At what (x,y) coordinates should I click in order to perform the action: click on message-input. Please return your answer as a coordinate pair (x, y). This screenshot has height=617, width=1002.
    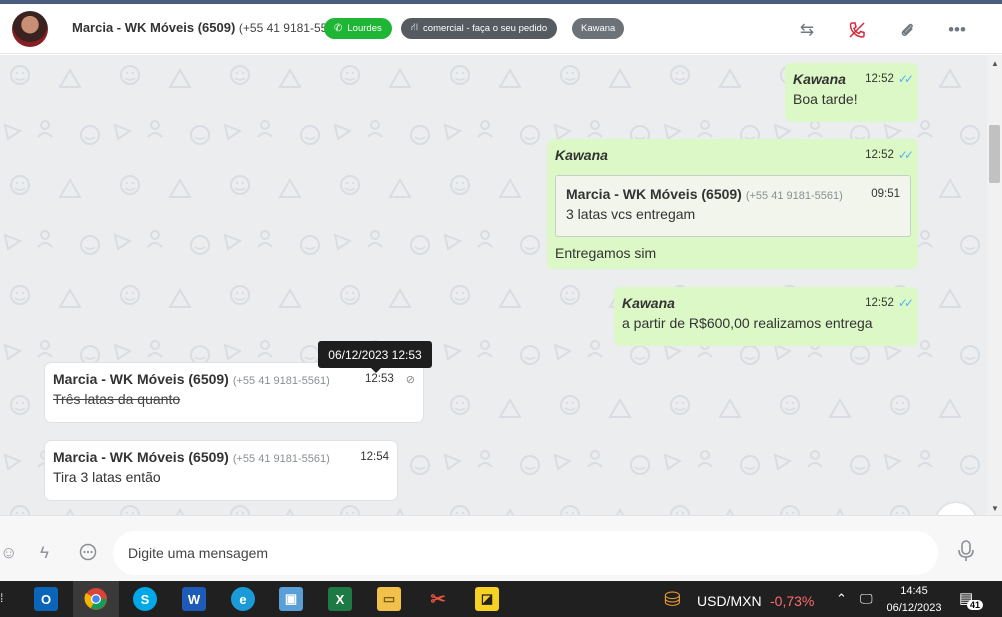
    Looking at the image, I should click on (525, 553).